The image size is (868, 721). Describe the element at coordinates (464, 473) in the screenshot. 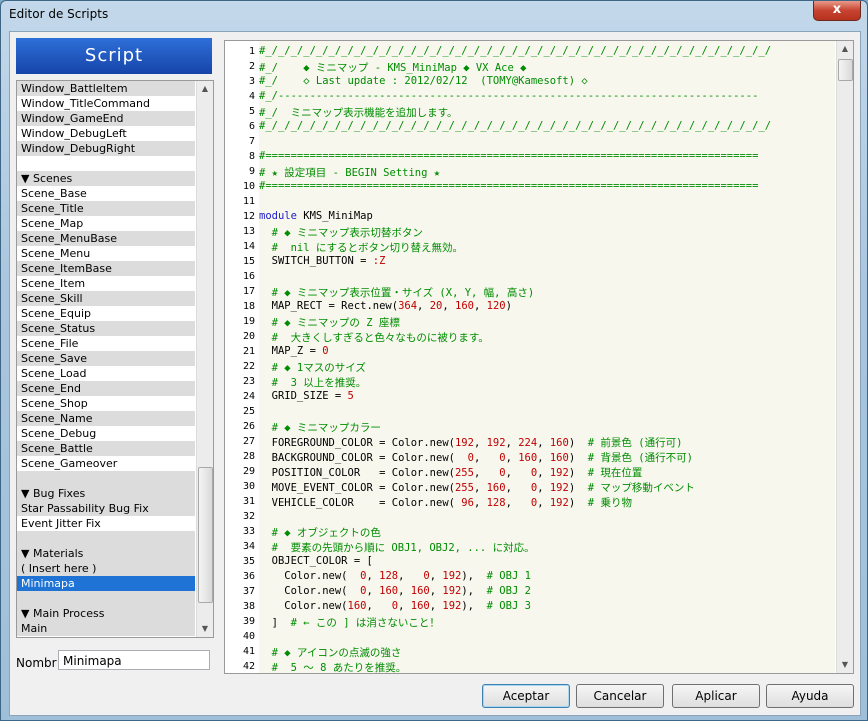

I see `code-token: 255` at that location.